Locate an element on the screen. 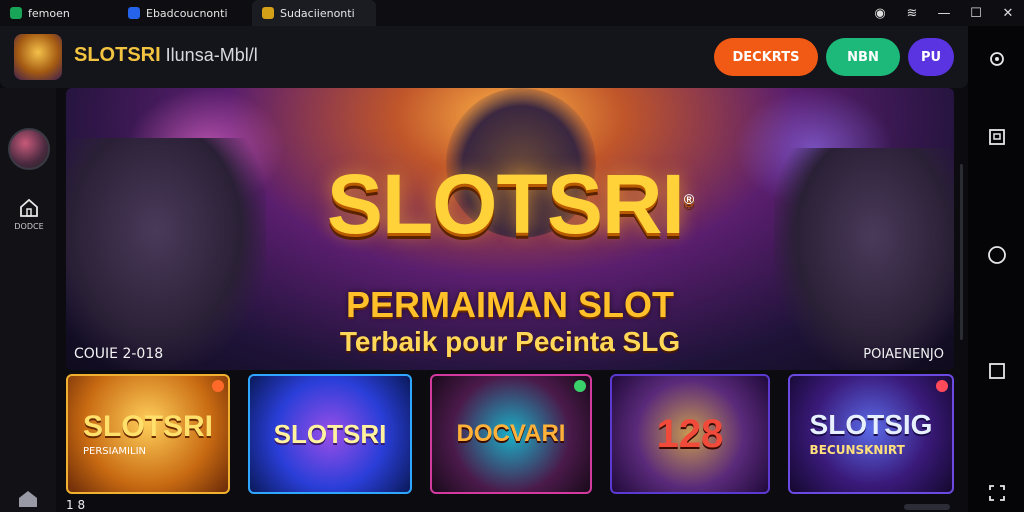 This screenshot has height=512, width=1024. brand-secondary: Ilunsa-Mbl/l is located at coordinates (209, 55).